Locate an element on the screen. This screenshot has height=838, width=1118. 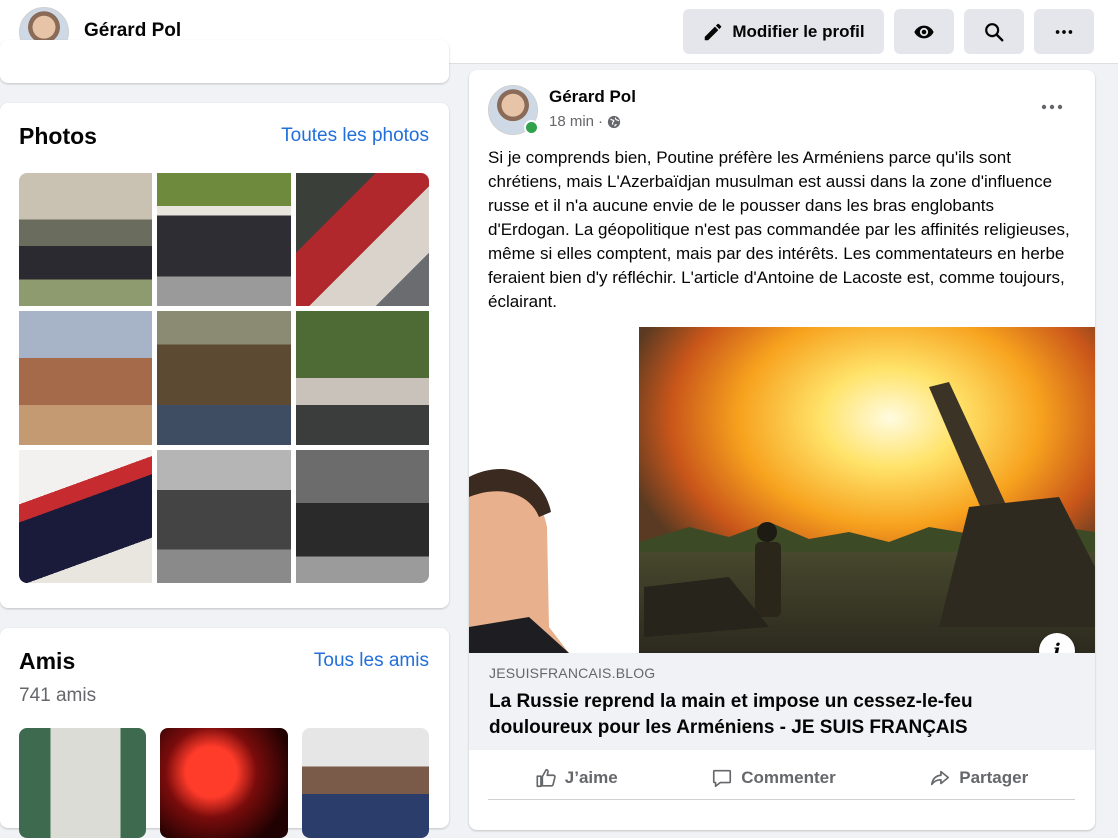
search-icon is located at coordinates (994, 31).